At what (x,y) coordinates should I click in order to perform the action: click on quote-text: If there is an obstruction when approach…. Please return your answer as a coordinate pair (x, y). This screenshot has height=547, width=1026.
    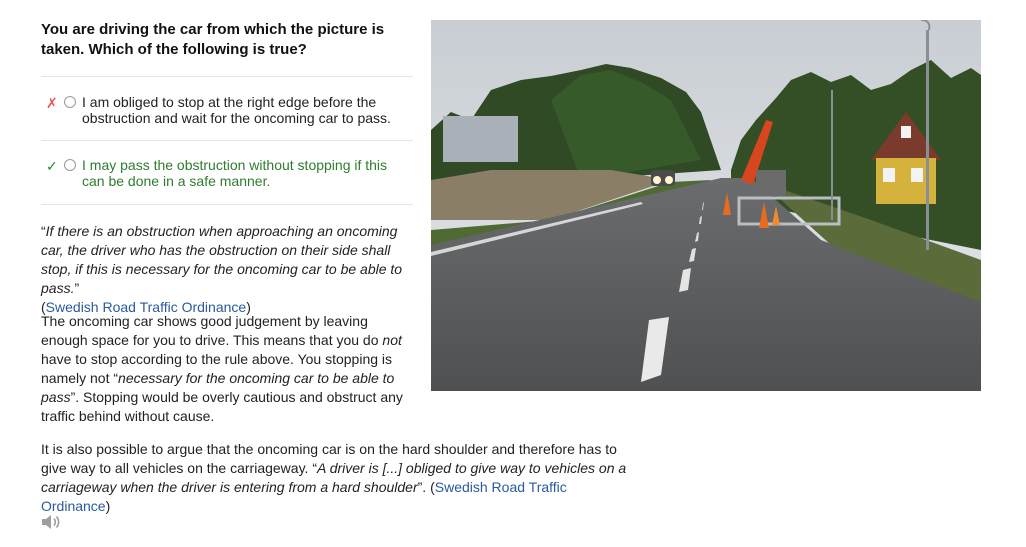
    Looking at the image, I should click on (222, 259).